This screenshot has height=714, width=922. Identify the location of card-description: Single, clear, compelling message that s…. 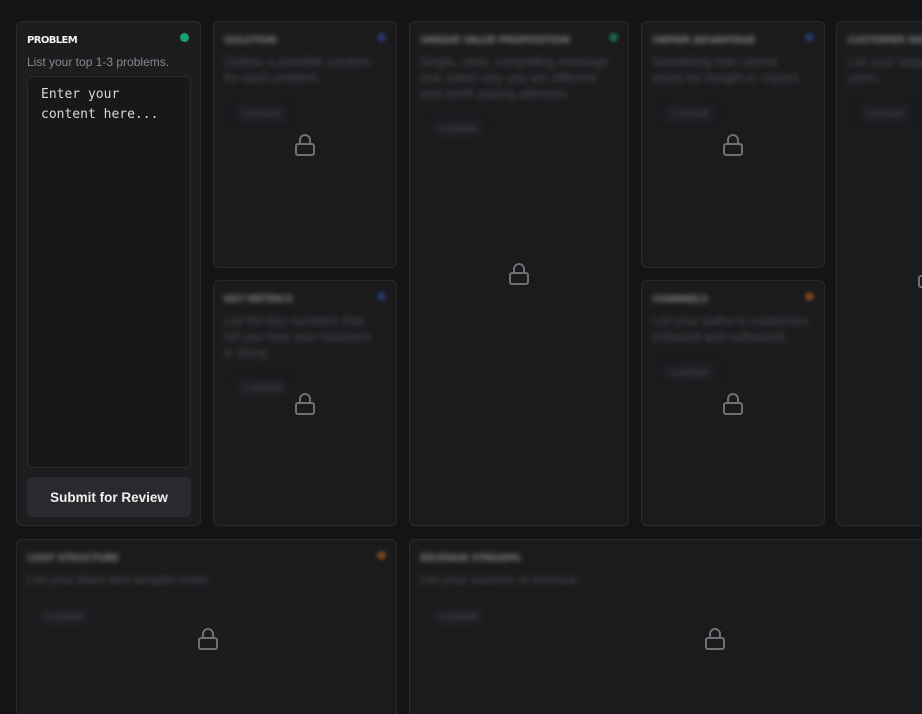
(514, 78).